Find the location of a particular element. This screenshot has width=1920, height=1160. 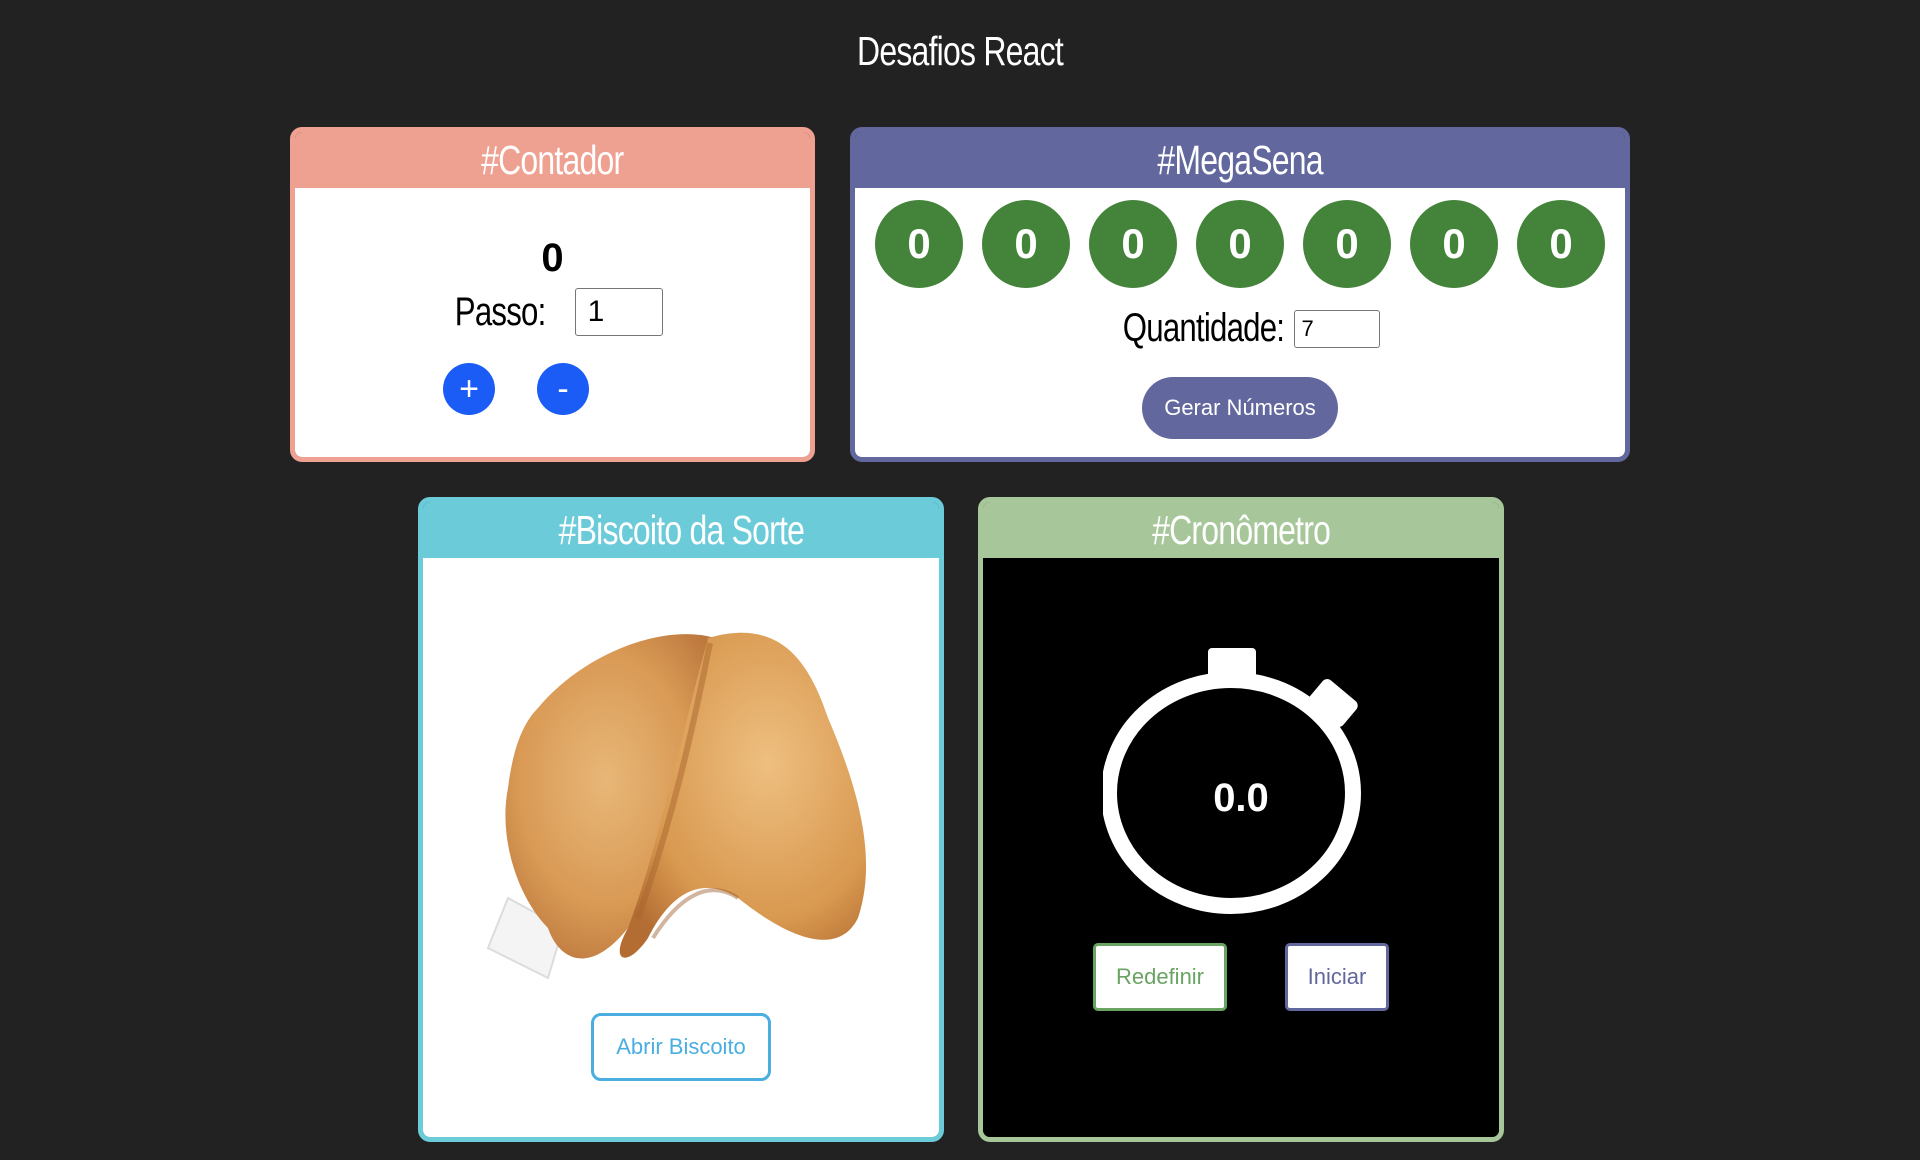

reset-button: Redefinir is located at coordinates (1160, 977).